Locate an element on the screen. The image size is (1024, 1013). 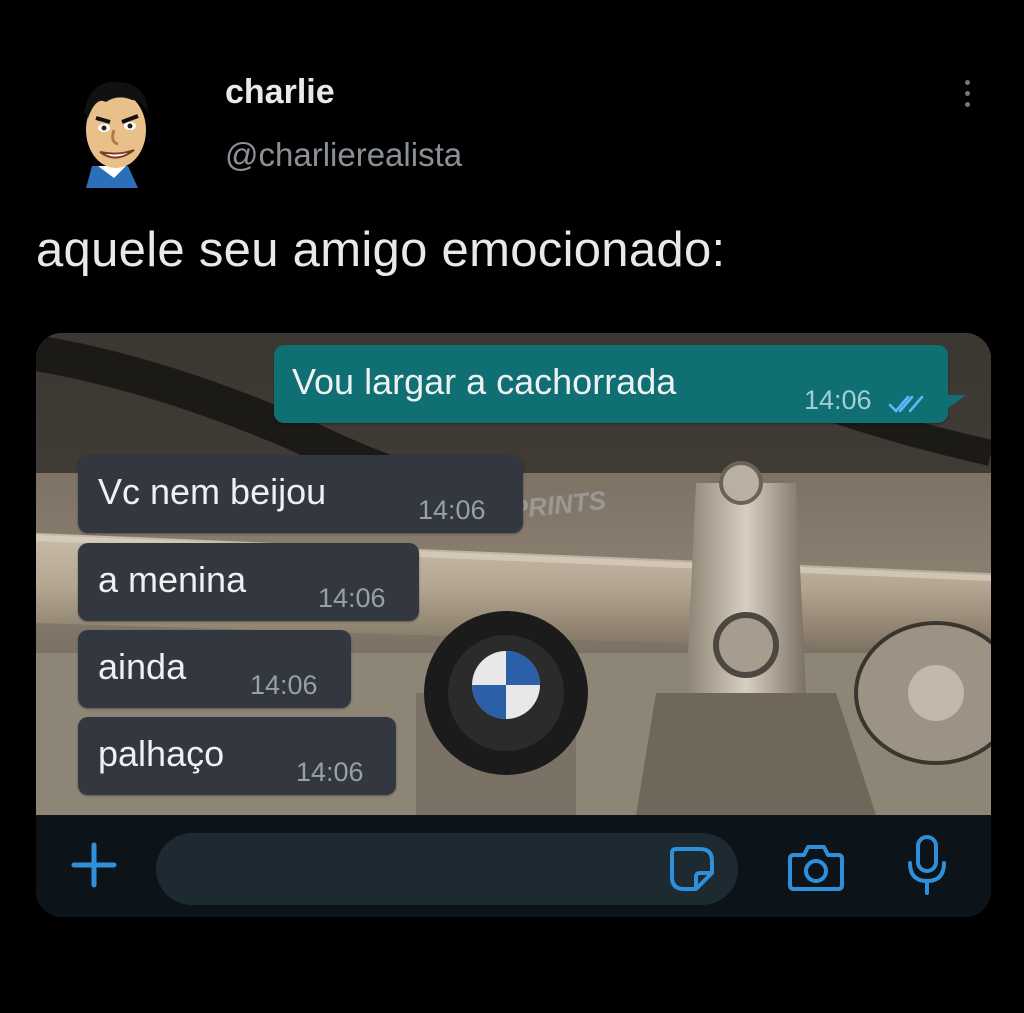
incoming-message-bubble: Vc nem beijou 14:06 is located at coordinates (300, 494).